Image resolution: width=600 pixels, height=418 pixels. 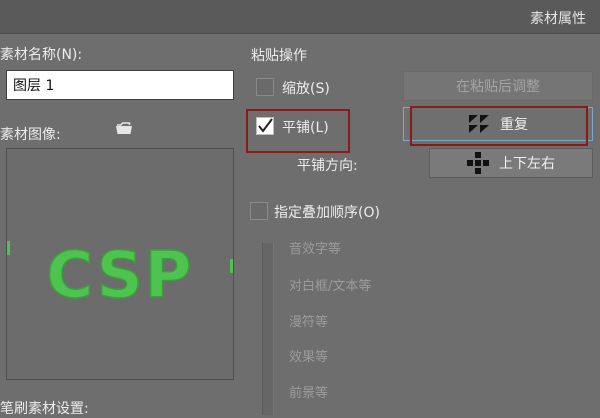 I want to click on material-image-label: 素材图像:, so click(x=30, y=135).